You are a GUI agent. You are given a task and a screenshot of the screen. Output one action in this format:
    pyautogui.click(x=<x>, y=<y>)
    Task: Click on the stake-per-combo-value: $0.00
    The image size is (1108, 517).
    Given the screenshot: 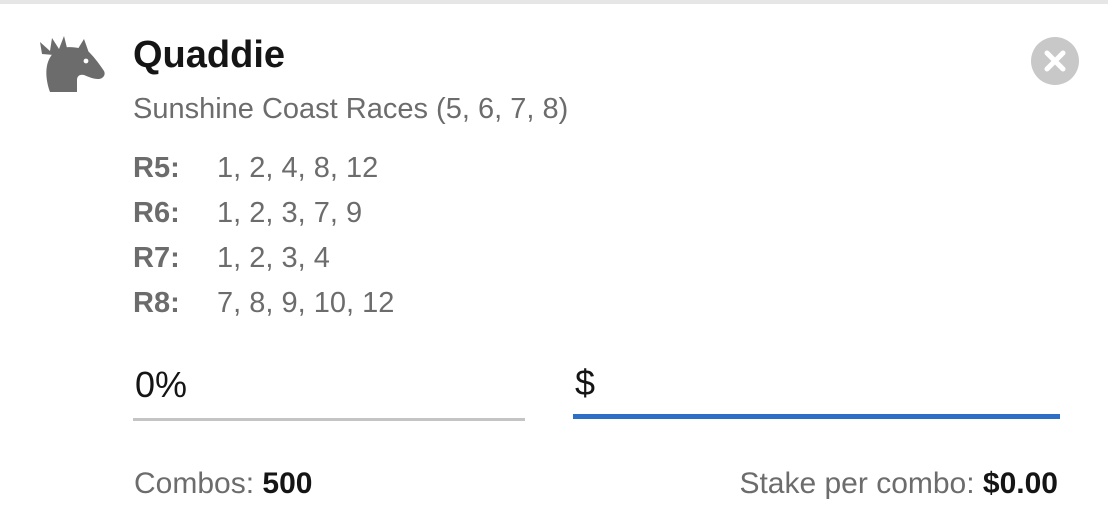 What is the action you would take?
    pyautogui.click(x=1020, y=483)
    